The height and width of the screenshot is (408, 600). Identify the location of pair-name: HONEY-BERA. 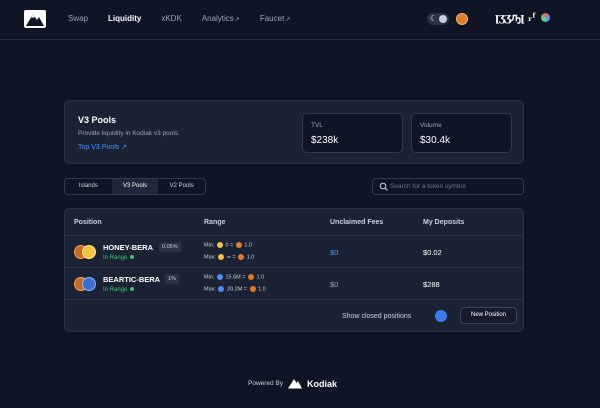
(128, 247).